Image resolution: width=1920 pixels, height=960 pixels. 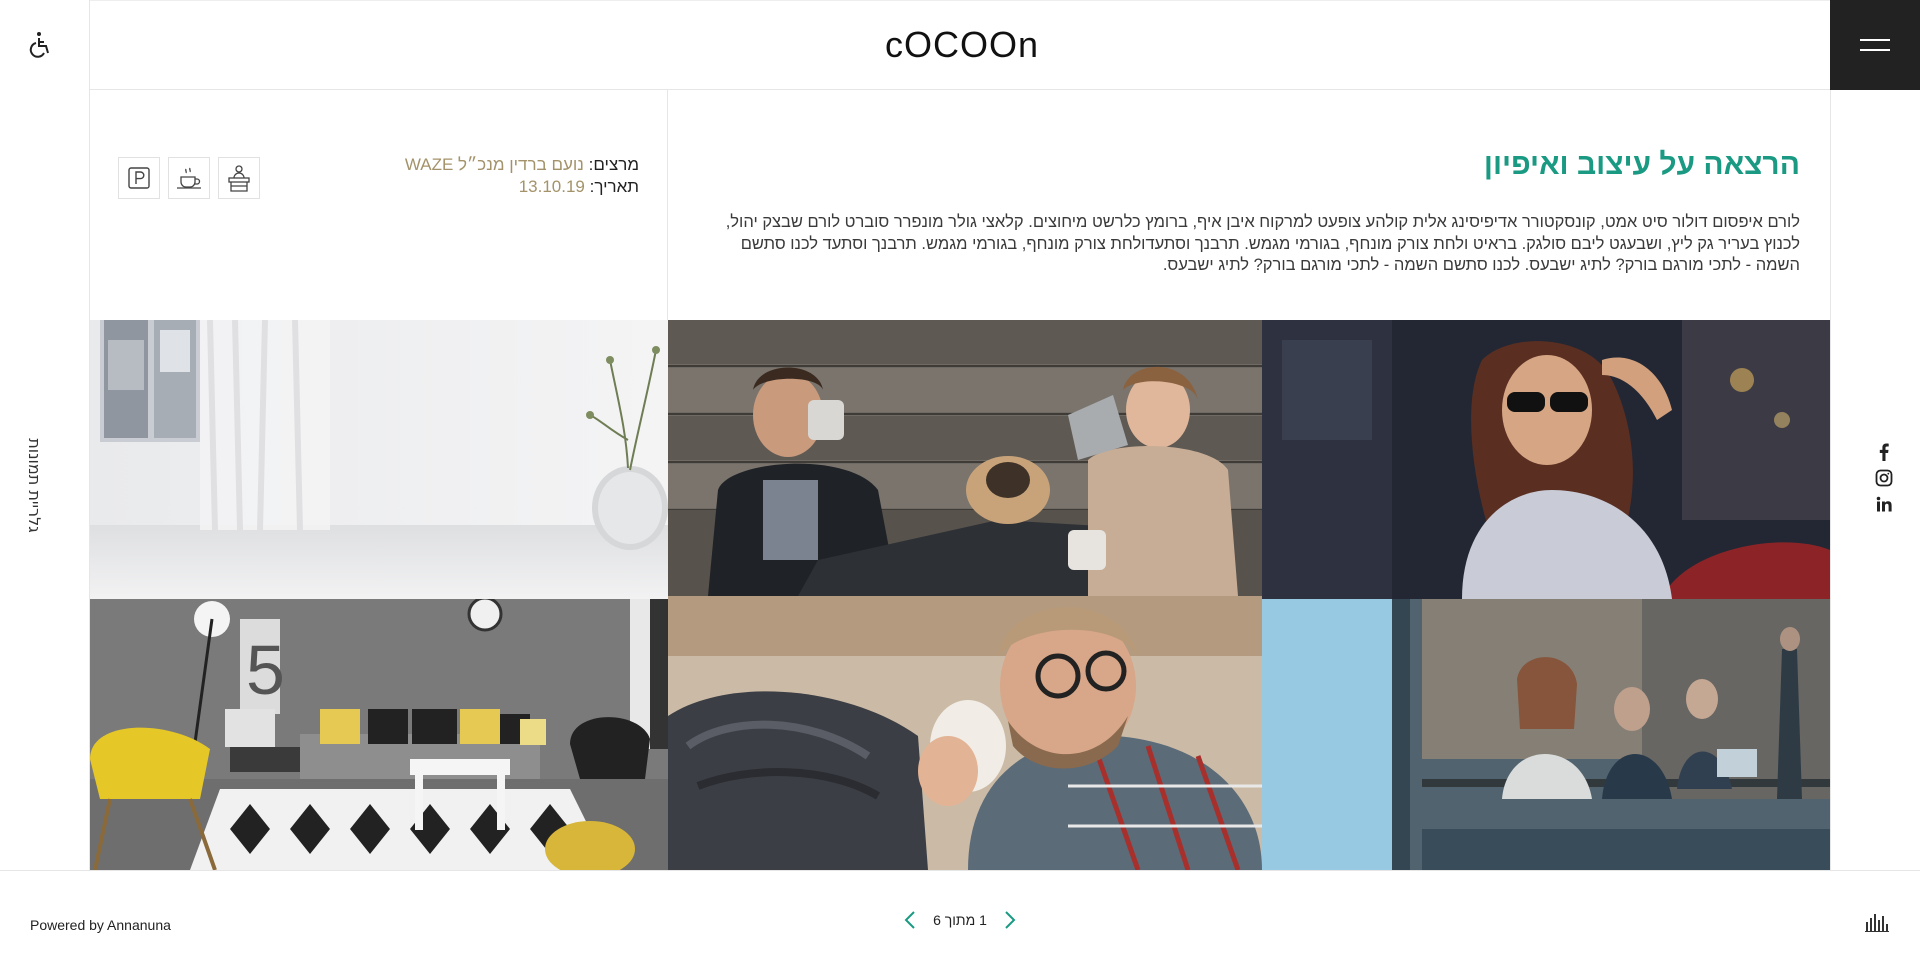 What do you see at coordinates (40, 45) in the screenshot?
I see `wheelchair-icon` at bounding box center [40, 45].